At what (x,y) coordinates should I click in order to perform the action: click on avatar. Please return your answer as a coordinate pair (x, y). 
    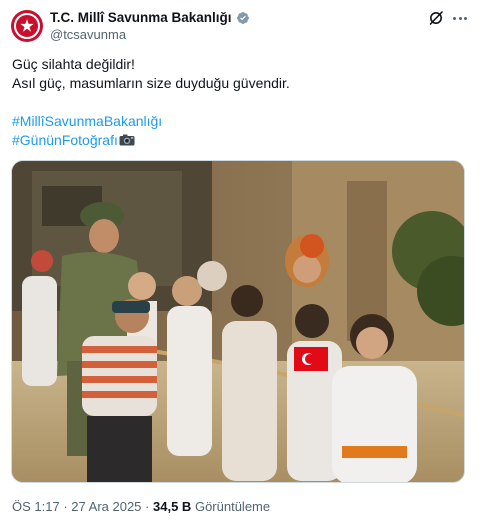
    Looking at the image, I should click on (27, 26).